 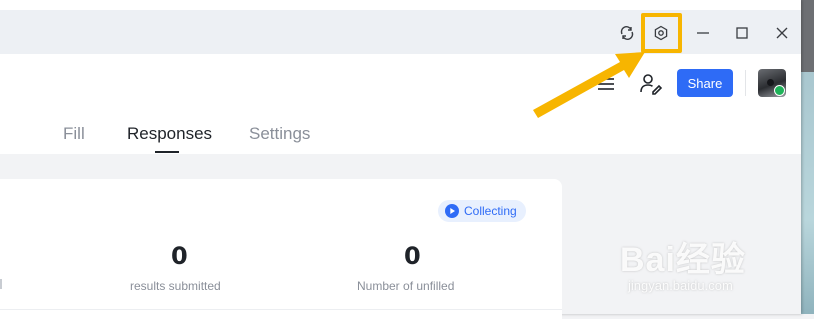 What do you see at coordinates (680, 285) in the screenshot?
I see `watermark-url: jingyan.baidu.com` at bounding box center [680, 285].